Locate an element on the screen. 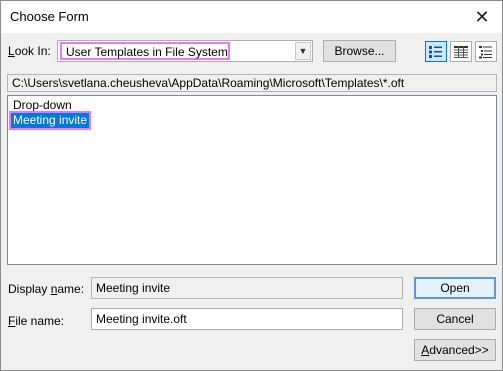 This screenshot has height=371, width=503. large-icons-view-button is located at coordinates (436, 51).